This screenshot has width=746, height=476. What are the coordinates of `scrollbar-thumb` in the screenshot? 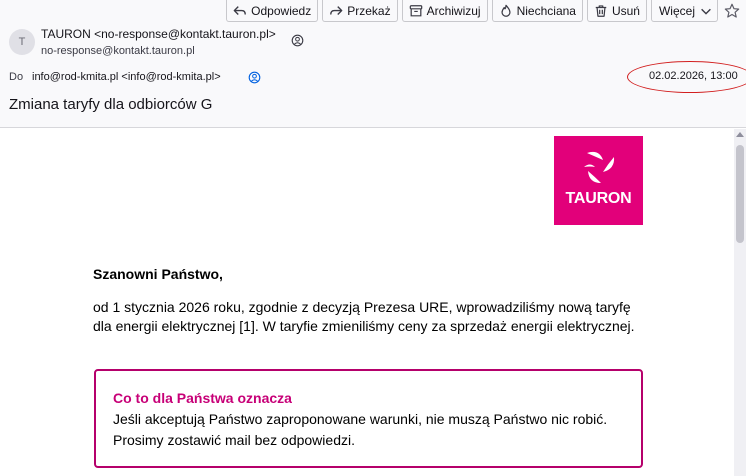 It's located at (740, 194).